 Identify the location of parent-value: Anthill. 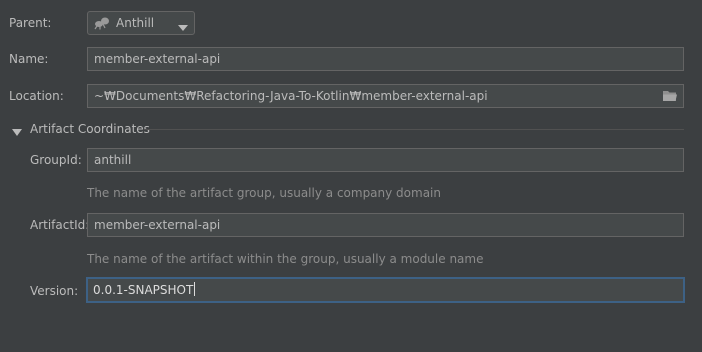
(135, 23).